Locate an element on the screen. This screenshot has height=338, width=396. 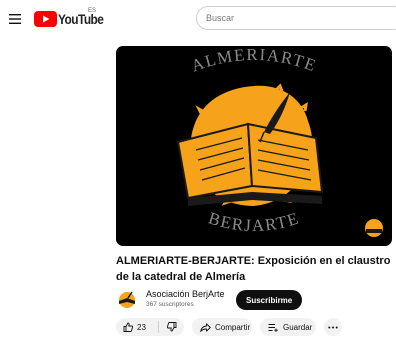
youtube-play-icon is located at coordinates (45, 19).